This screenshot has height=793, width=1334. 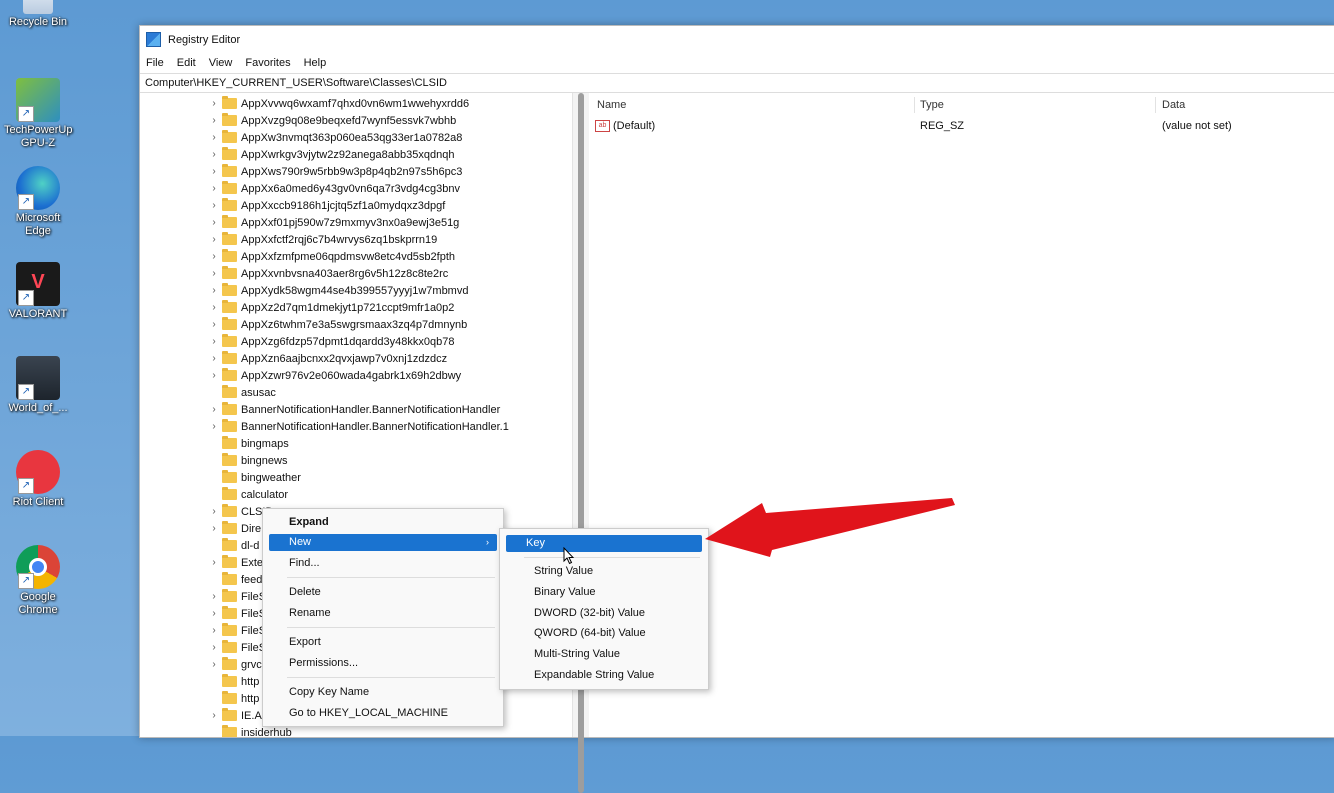 What do you see at coordinates (315, 63) in the screenshot?
I see `menu-help: Help` at bounding box center [315, 63].